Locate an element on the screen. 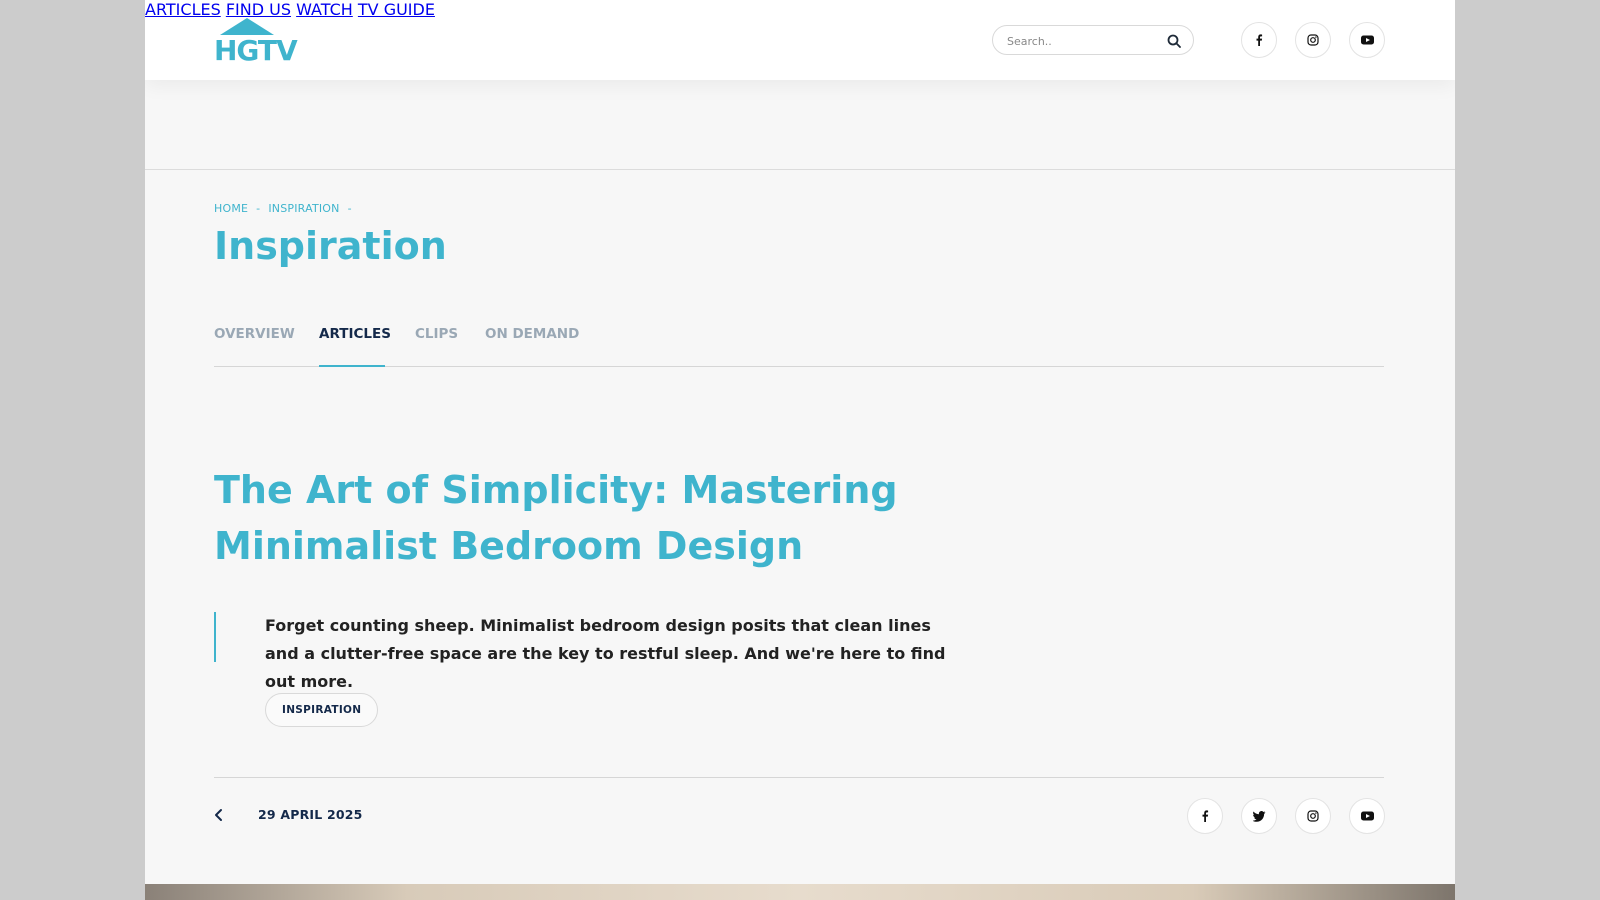 Image resolution: width=1600 pixels, height=900 pixels. site-header: HGTV ARTICLES FIND US WATCH TV GUIDE is located at coordinates (800, 40).